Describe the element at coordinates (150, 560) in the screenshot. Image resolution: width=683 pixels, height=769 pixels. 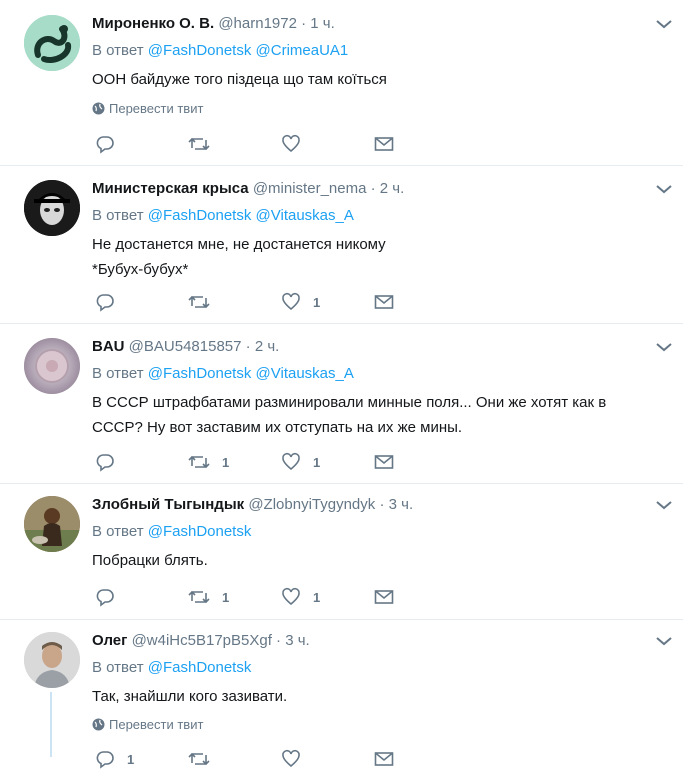
I see `tweet-text-line: Побрацки блять.` at that location.